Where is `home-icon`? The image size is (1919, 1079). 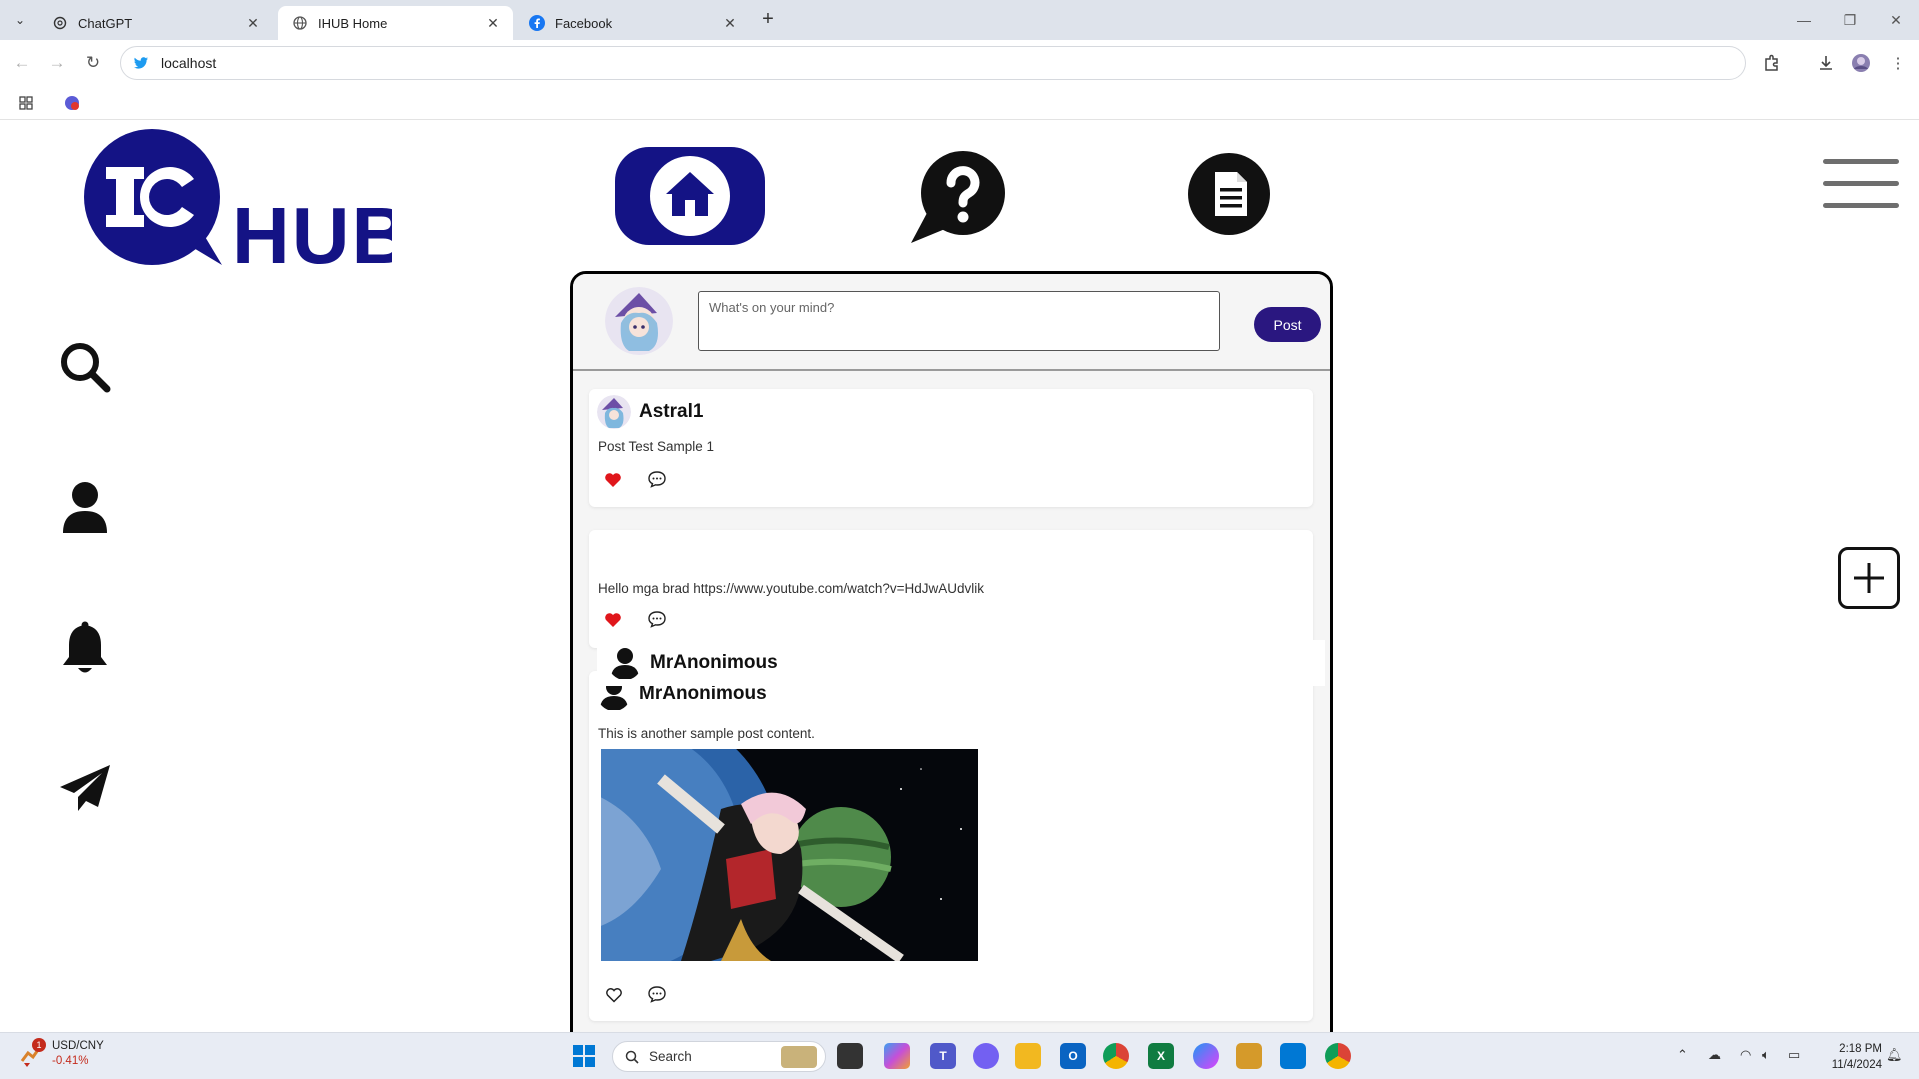 home-icon is located at coordinates (690, 196).